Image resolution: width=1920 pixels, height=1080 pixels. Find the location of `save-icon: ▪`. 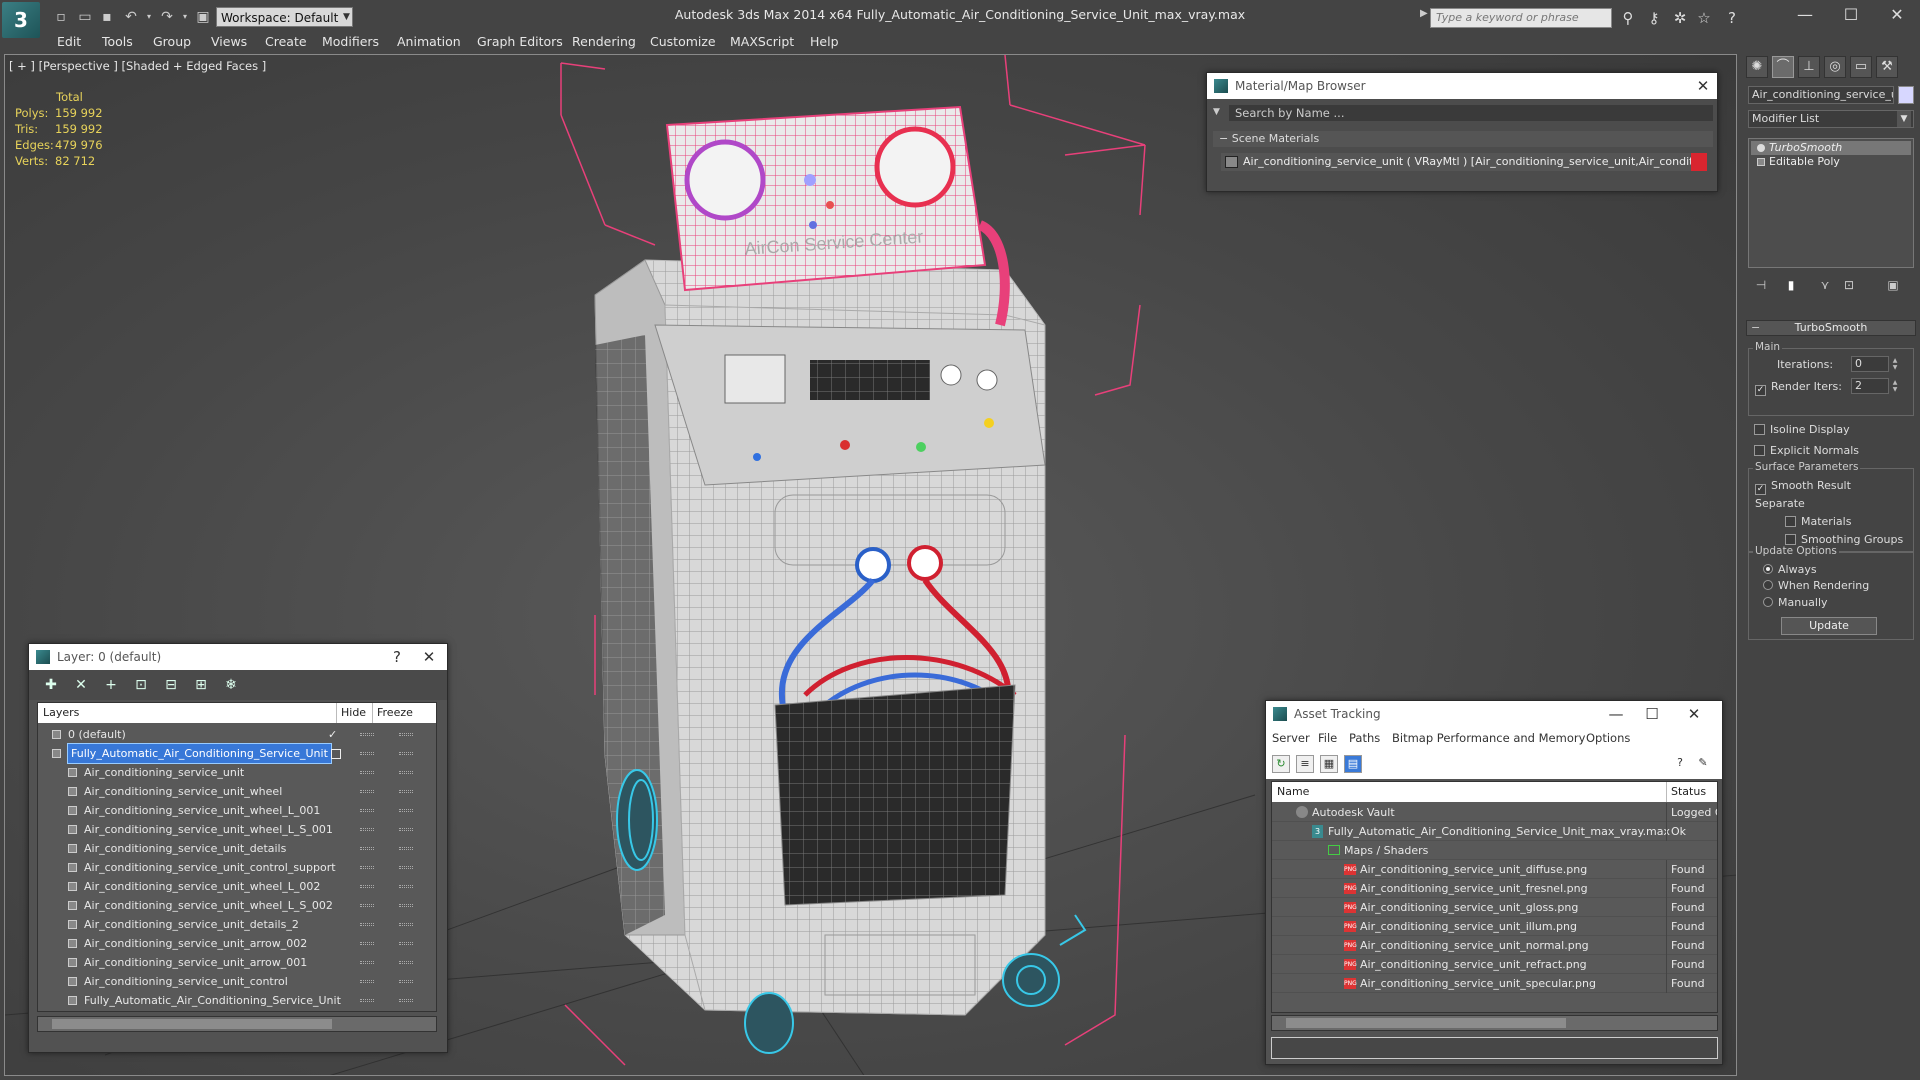

save-icon: ▪ is located at coordinates (107, 17).